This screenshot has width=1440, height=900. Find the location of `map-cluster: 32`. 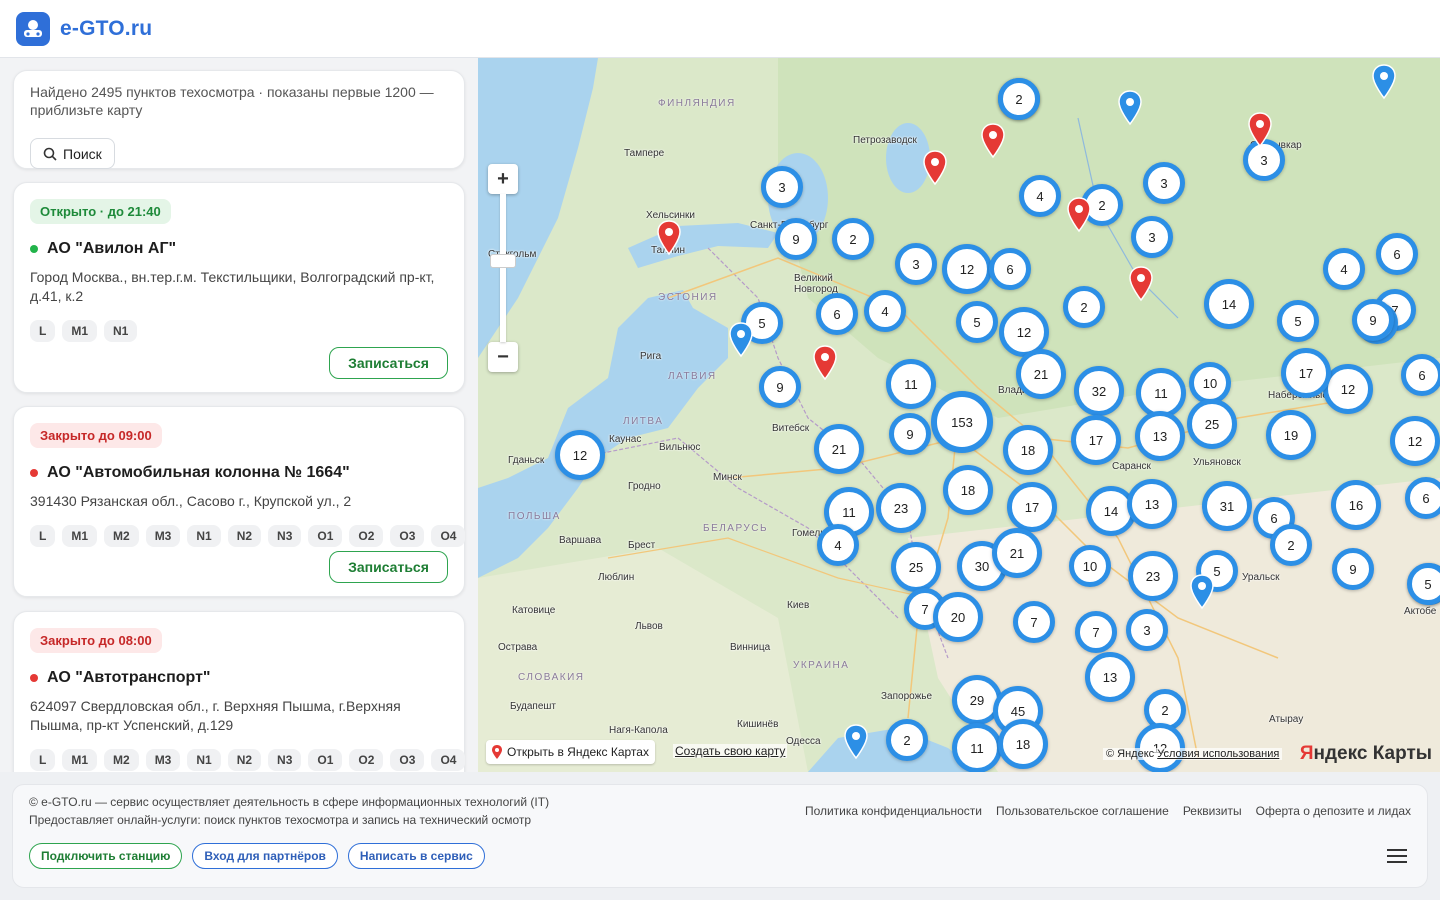

map-cluster: 32 is located at coordinates (1099, 391).